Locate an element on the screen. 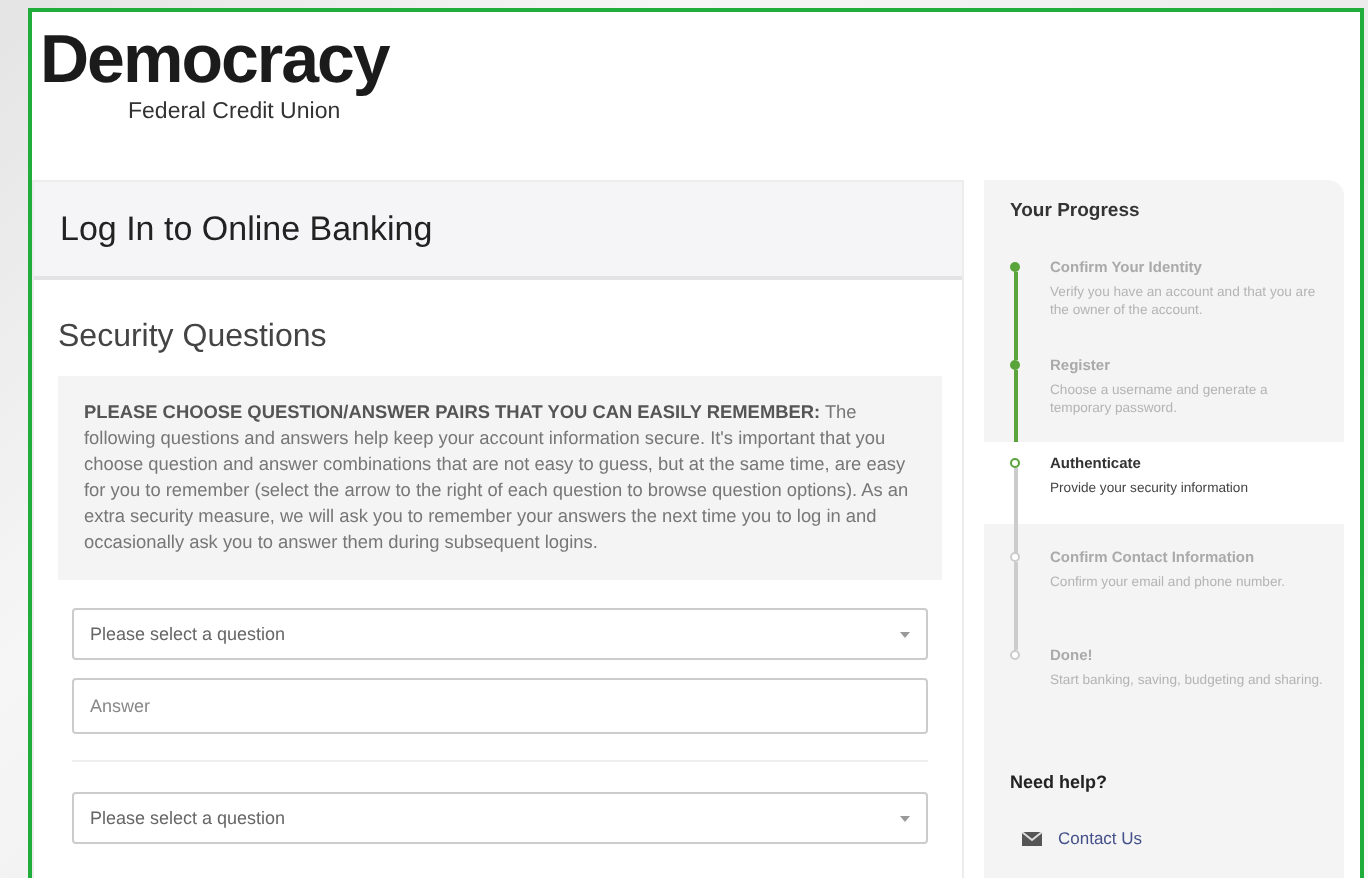 The width and height of the screenshot is (1368, 878). progress-title: Your Progress is located at coordinates (1075, 213).